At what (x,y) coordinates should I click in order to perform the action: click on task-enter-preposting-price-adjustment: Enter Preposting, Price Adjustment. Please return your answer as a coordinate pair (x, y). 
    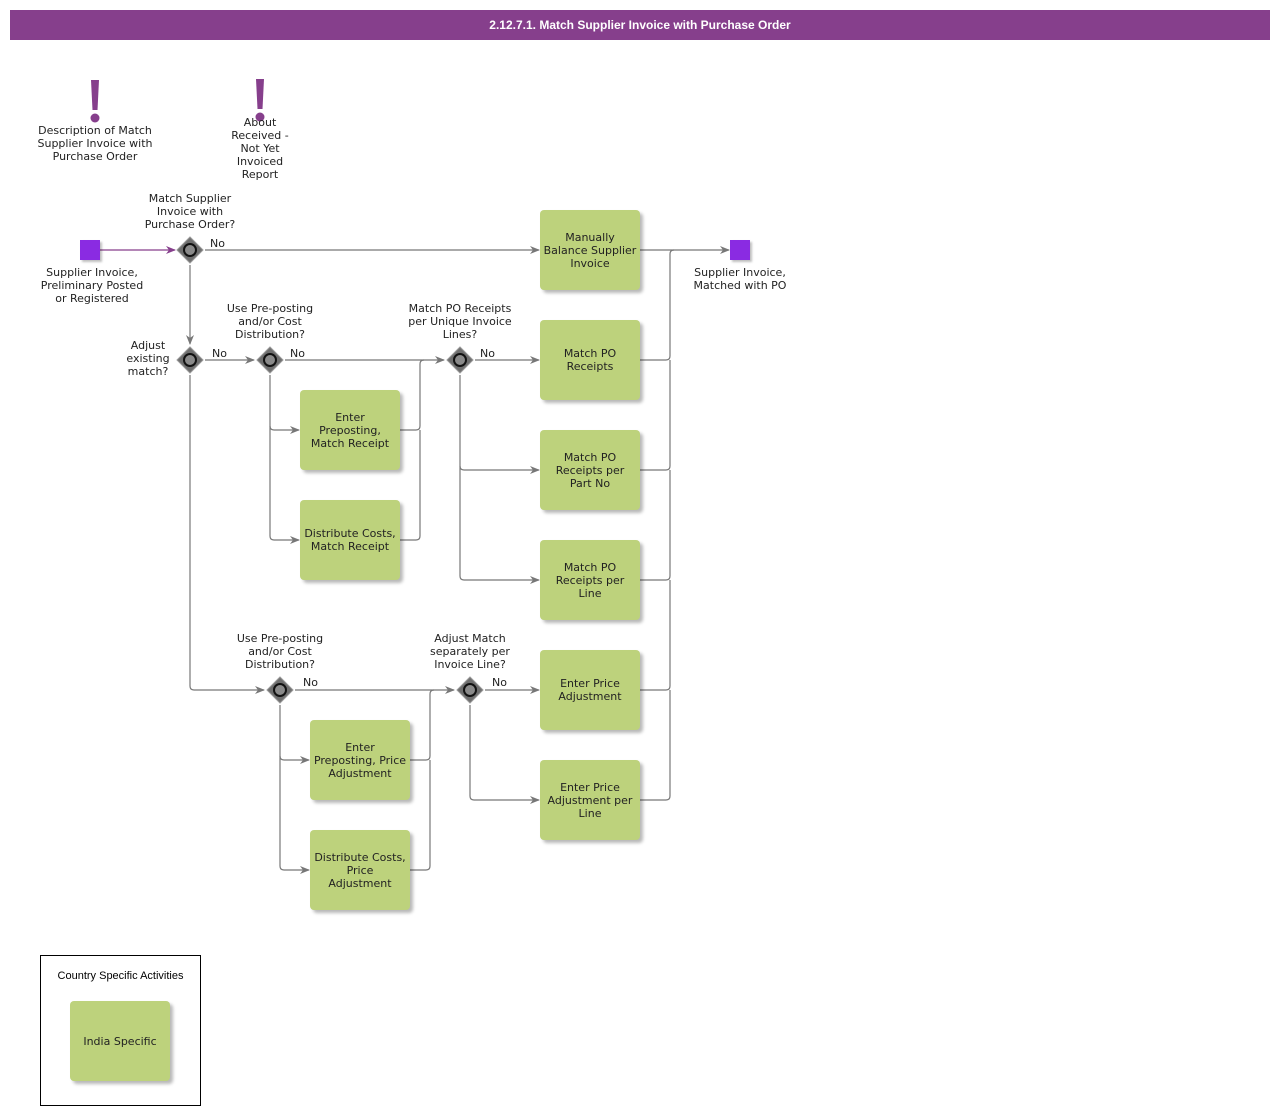
    Looking at the image, I should click on (360, 760).